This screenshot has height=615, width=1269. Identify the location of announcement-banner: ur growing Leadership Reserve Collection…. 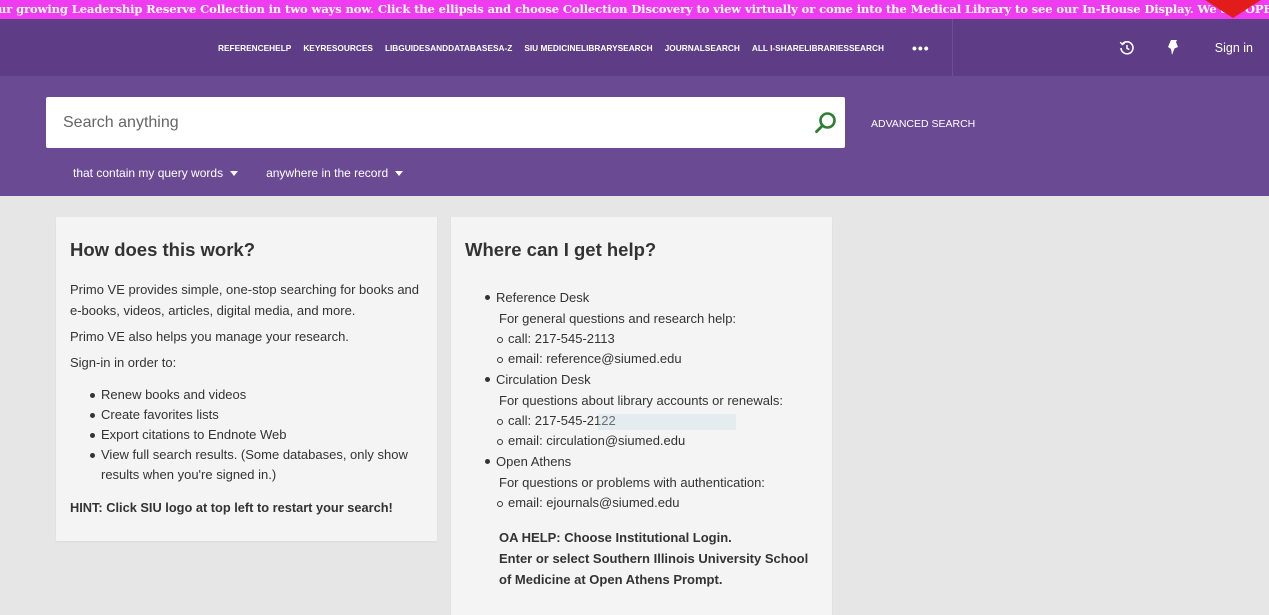
(634, 9).